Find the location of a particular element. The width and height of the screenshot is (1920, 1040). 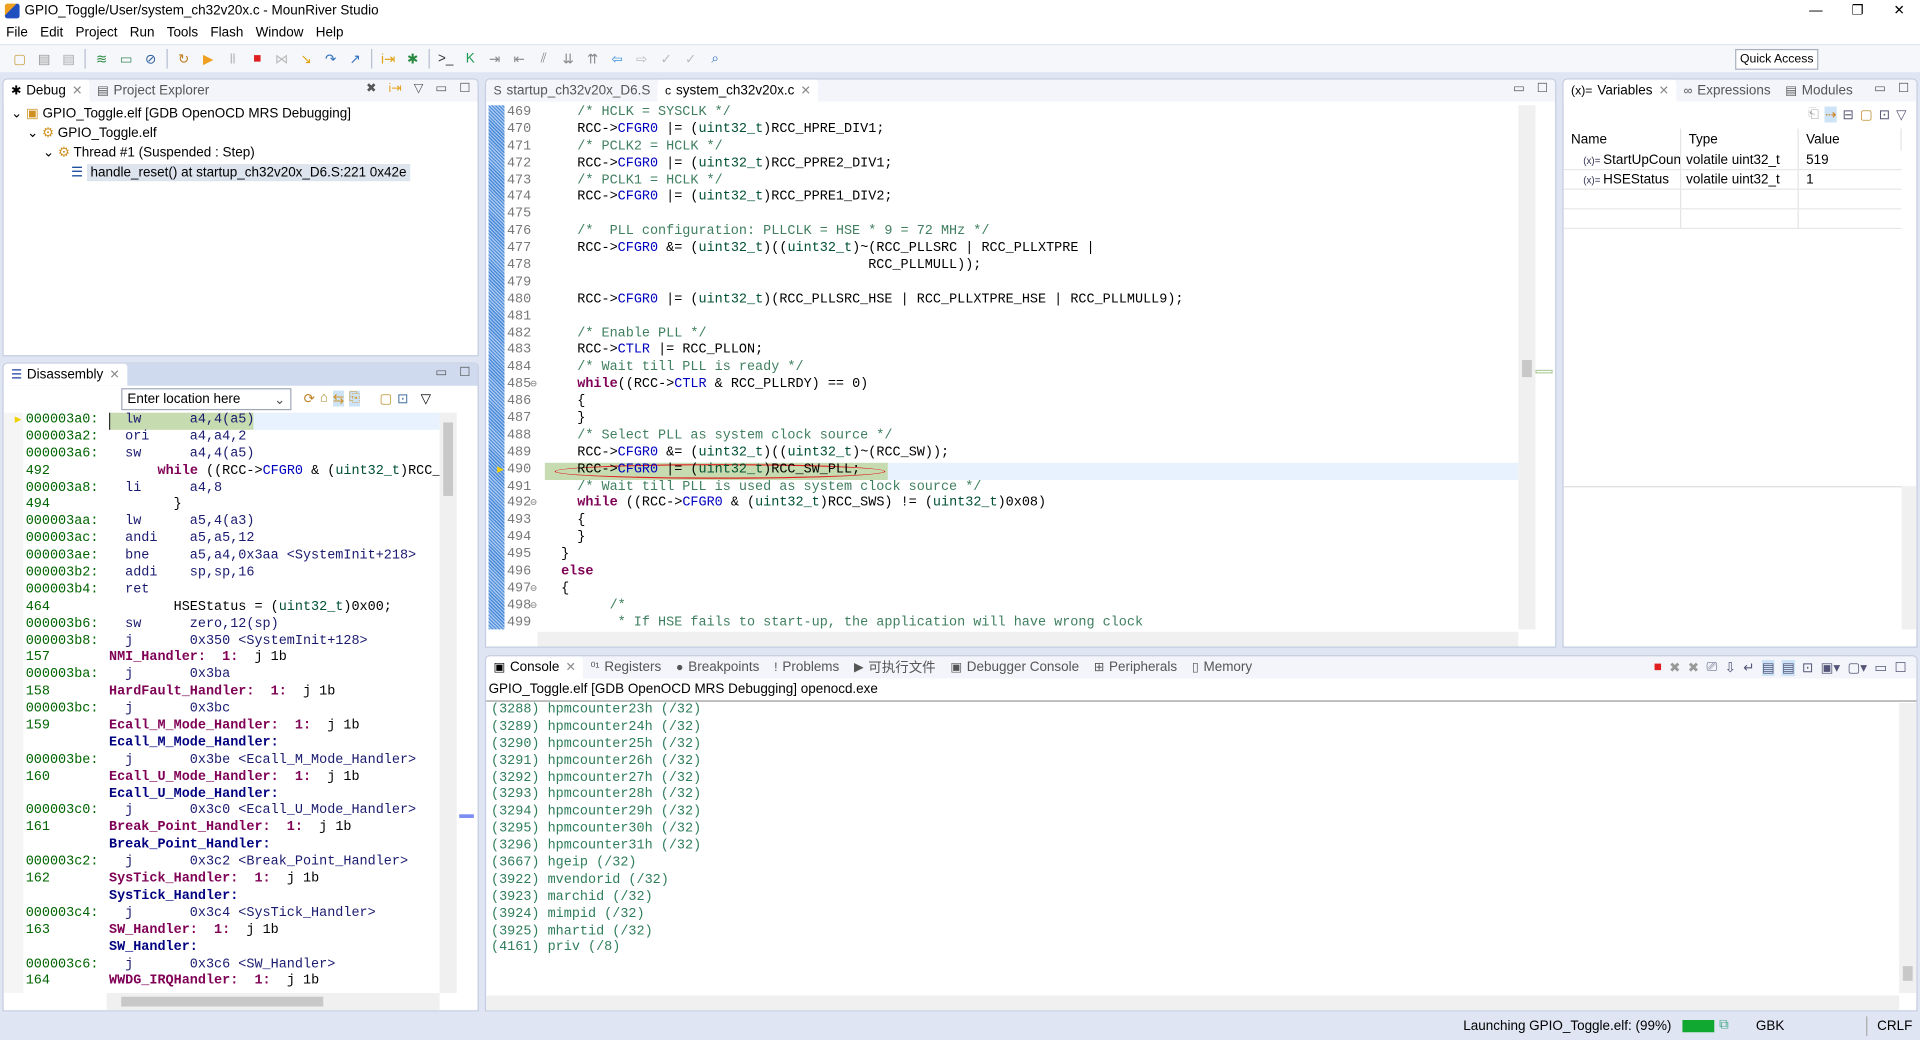

save-icon: ▤ is located at coordinates (44, 59).